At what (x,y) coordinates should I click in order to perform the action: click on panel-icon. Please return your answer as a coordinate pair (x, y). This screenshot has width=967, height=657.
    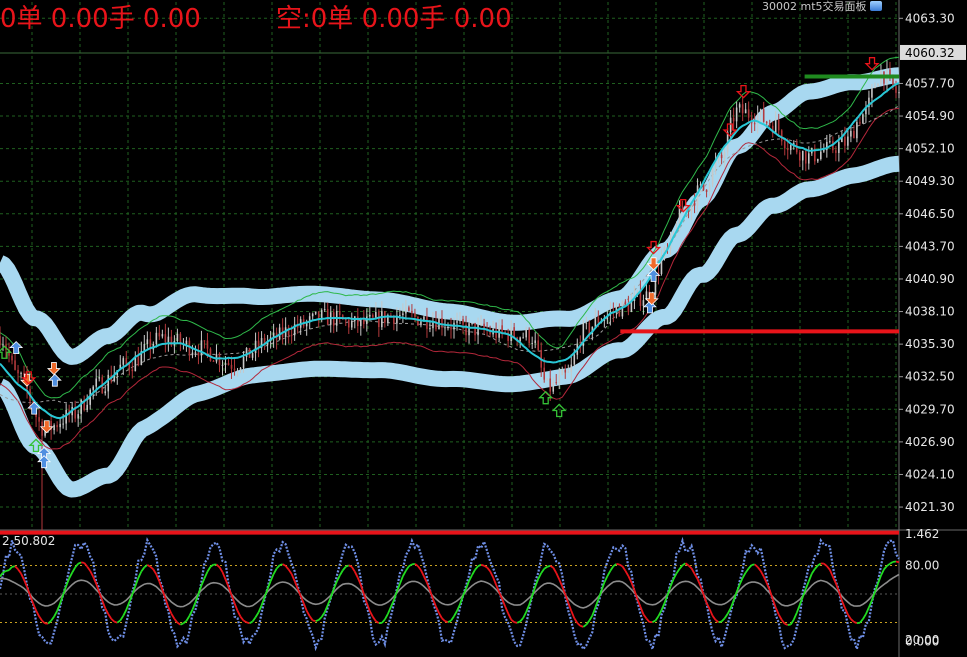
    Looking at the image, I should click on (875, 6).